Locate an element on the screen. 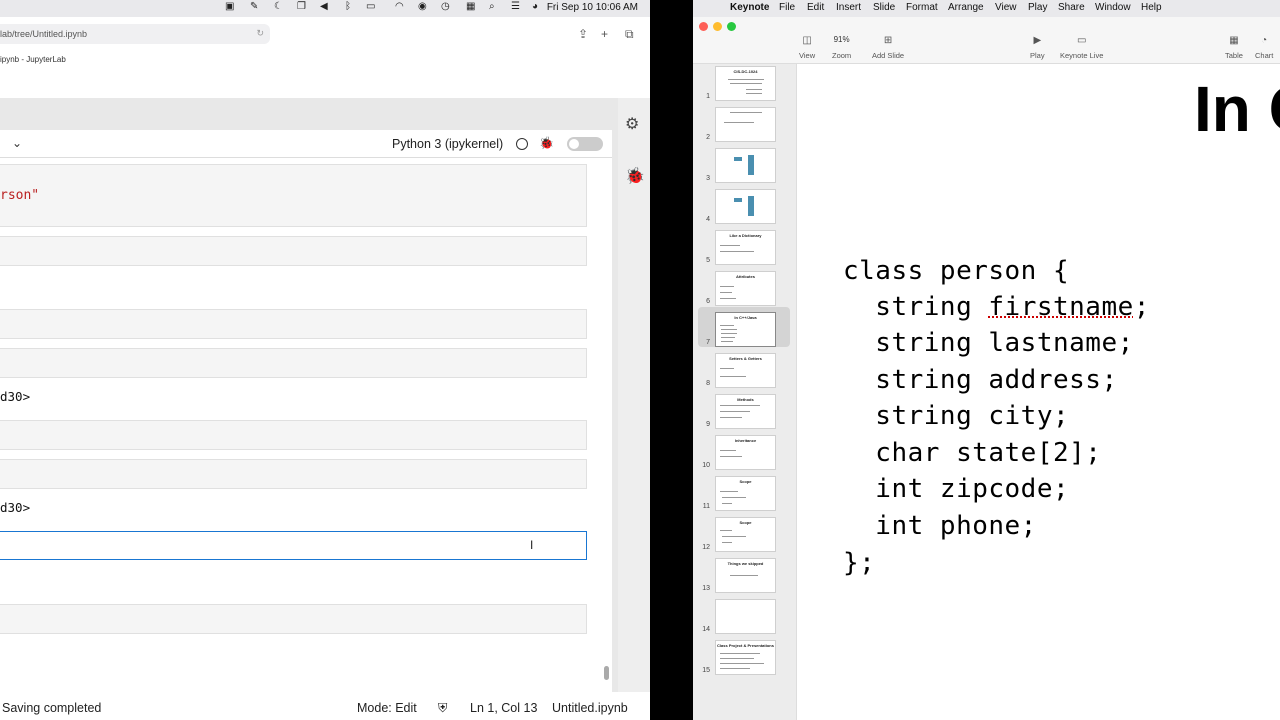  debugger-panel-icon: 🐞 is located at coordinates (635, 176).